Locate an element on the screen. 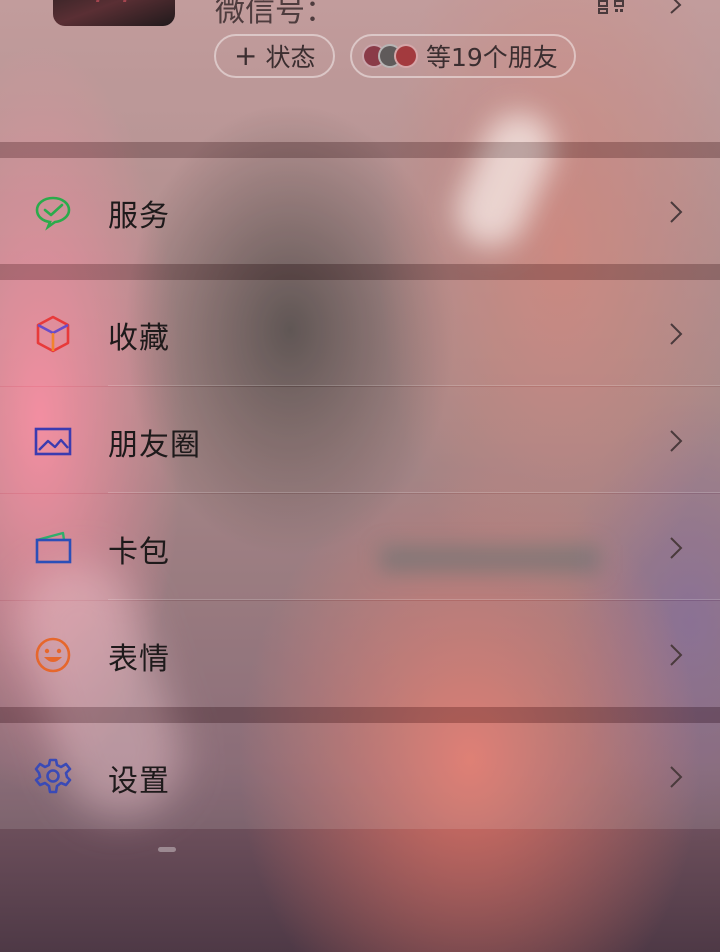  menu-label-favorites: 收藏 is located at coordinates (139, 338).